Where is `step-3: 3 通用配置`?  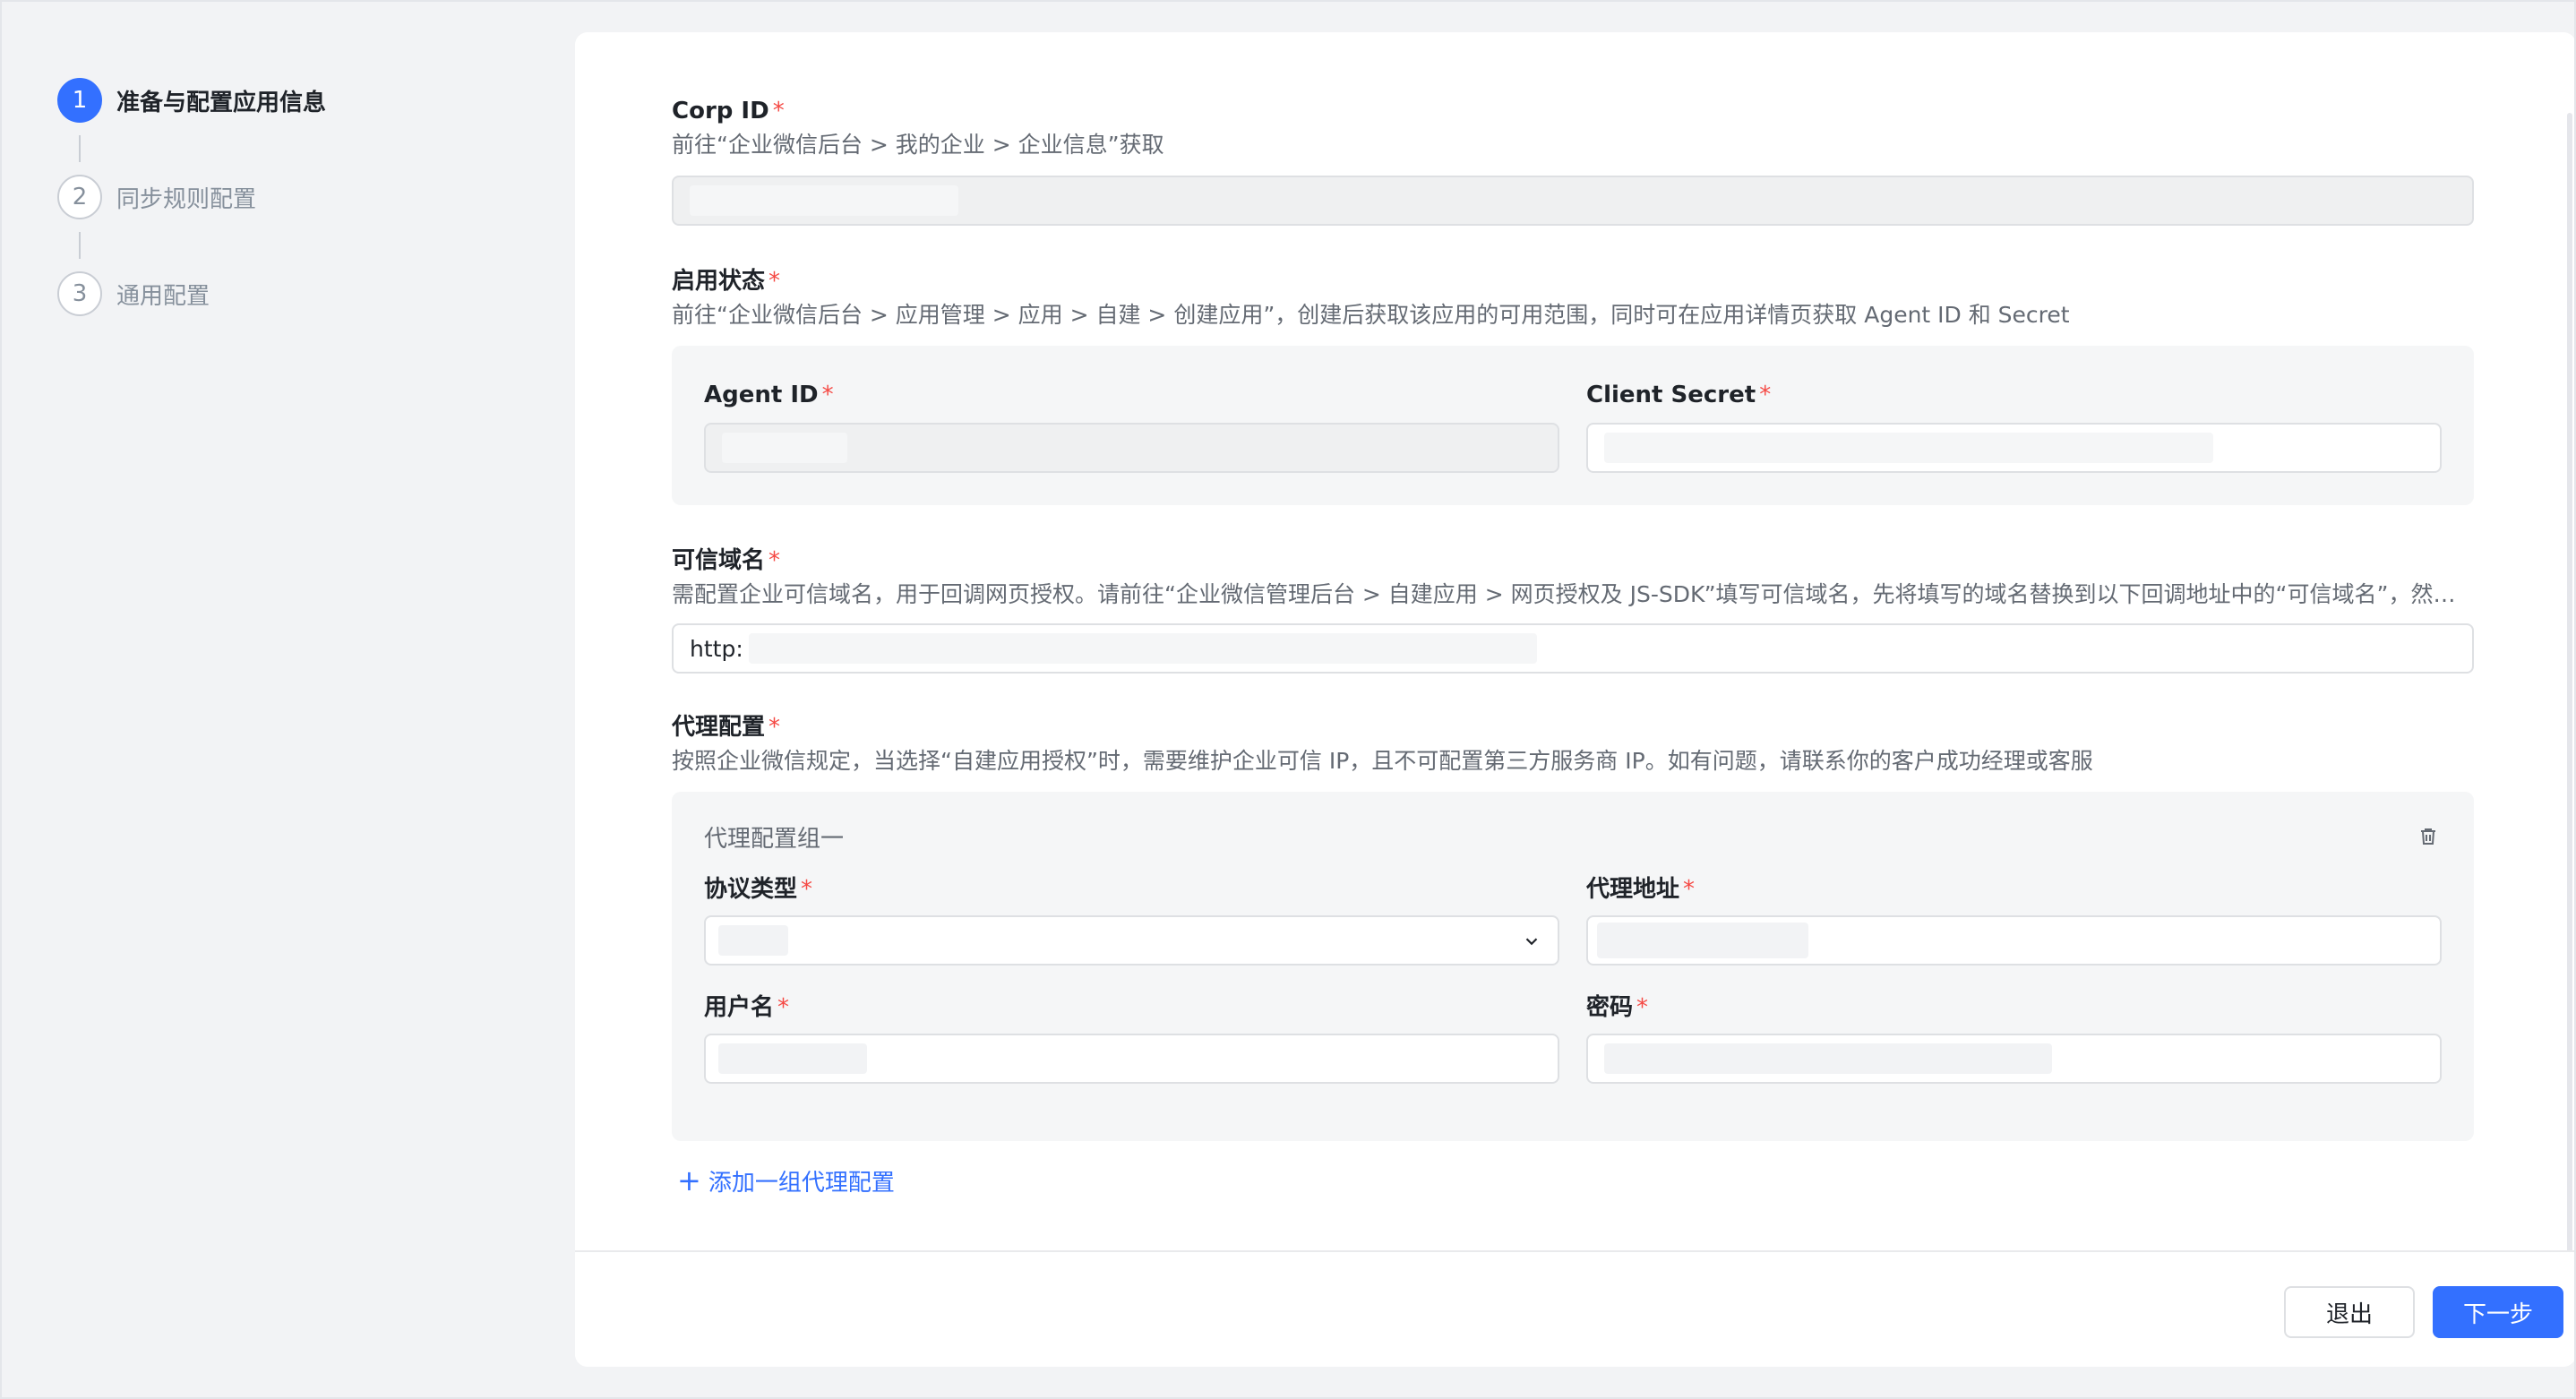 step-3: 3 通用配置 is located at coordinates (290, 293).